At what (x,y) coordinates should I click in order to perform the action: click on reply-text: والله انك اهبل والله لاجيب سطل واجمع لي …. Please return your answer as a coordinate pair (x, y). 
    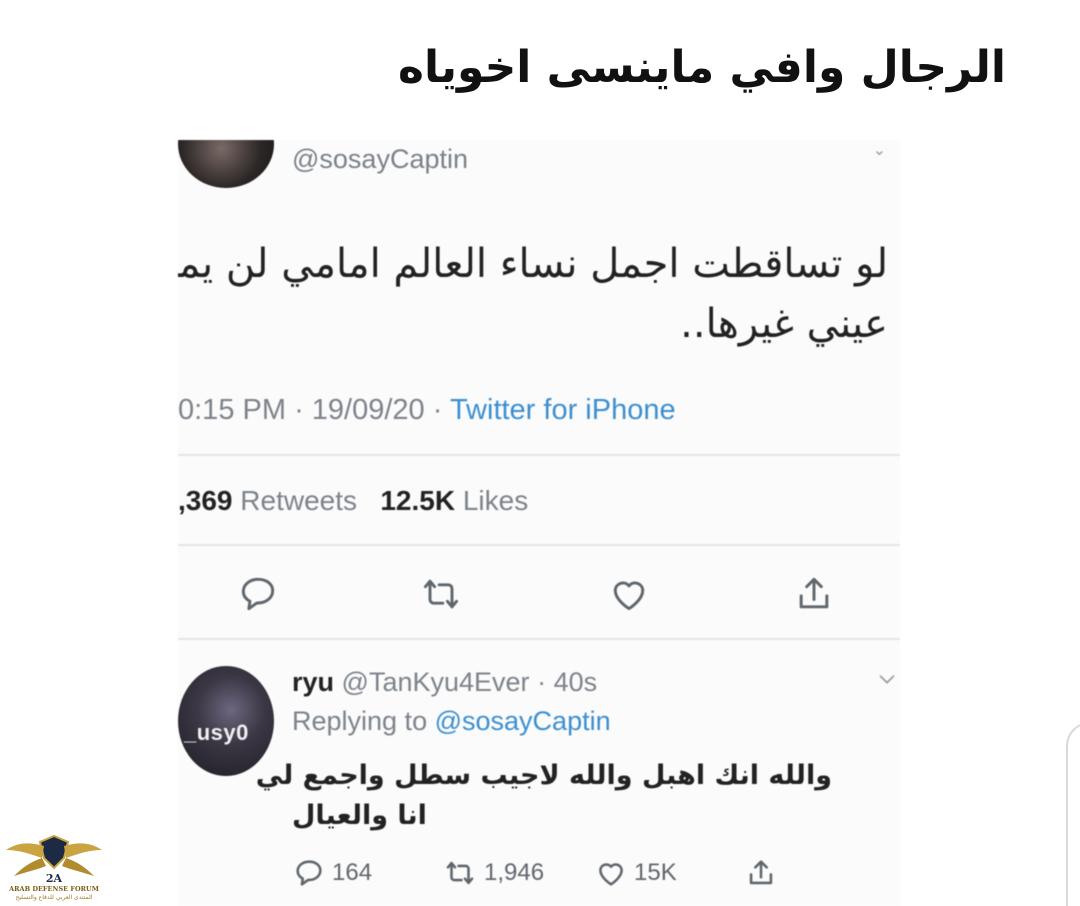
    Looking at the image, I should click on (543, 796).